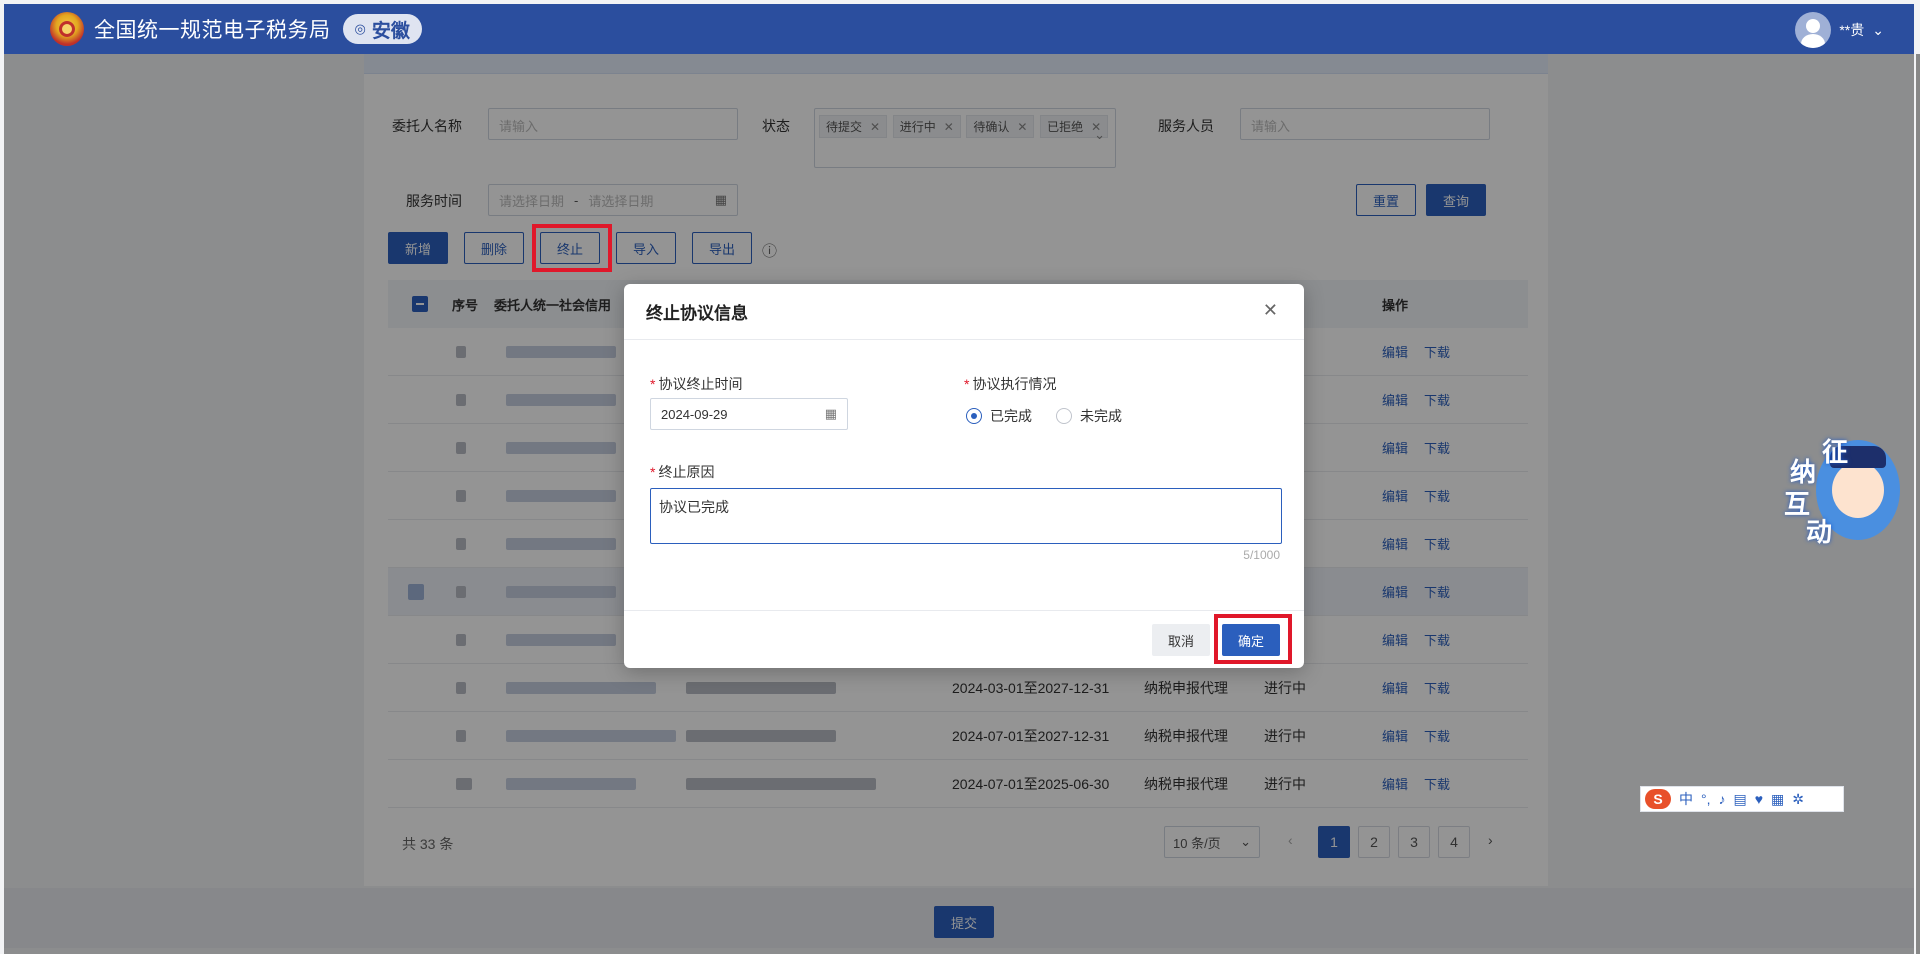 Image resolution: width=1920 pixels, height=954 pixels. Describe the element at coordinates (682, 472) in the screenshot. I see `reason-label: * 终止原因` at that location.